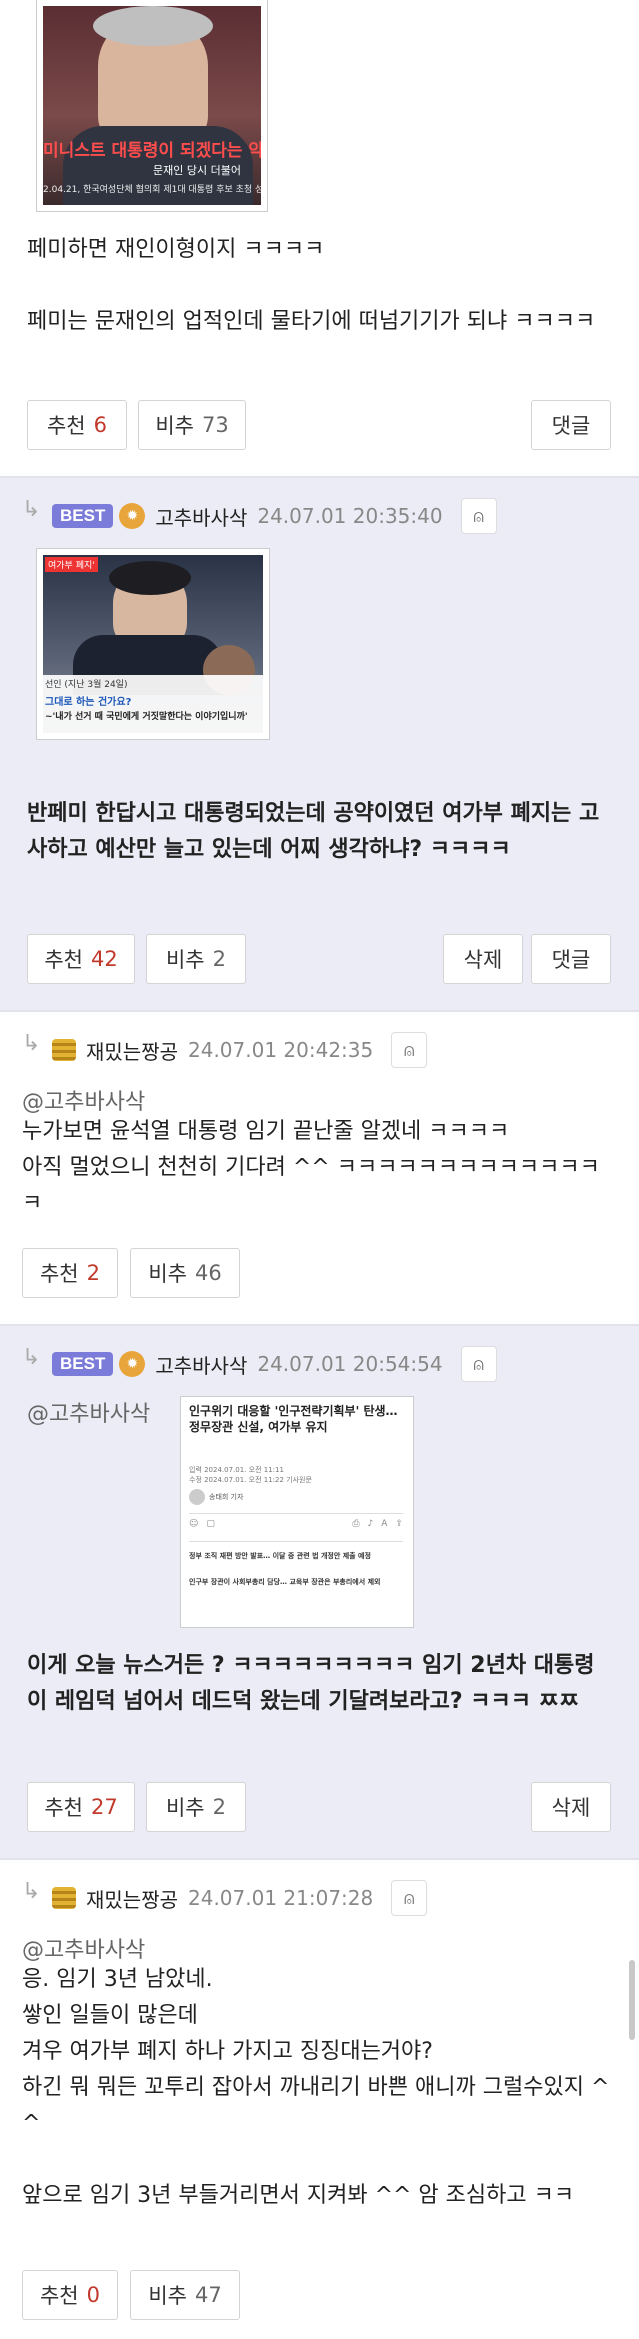 The width and height of the screenshot is (639, 2339). I want to click on news-reporter: 송태희 기자, so click(226, 1497).